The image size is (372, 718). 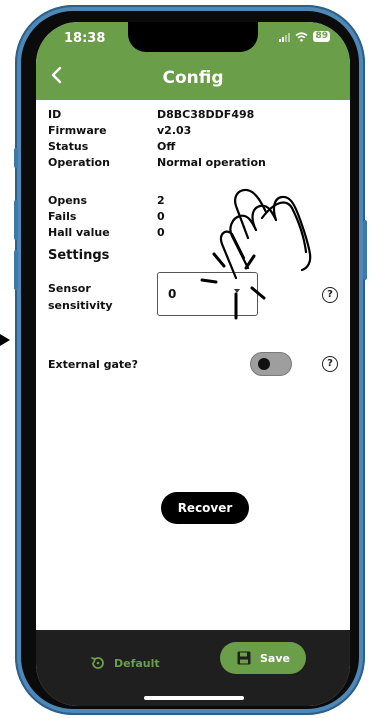 I want to click on home-indicator, so click(x=194, y=698).